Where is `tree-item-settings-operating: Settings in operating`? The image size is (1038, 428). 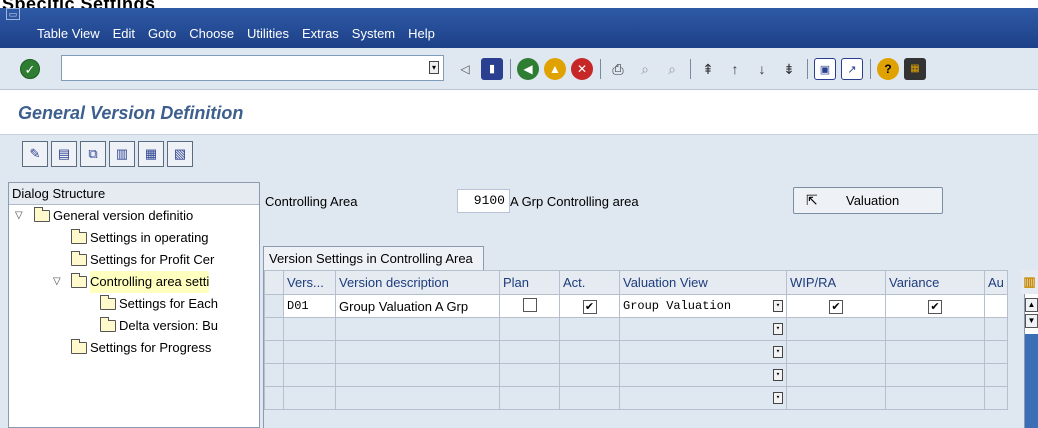
tree-item-settings-operating: Settings in operating is located at coordinates (134, 238).